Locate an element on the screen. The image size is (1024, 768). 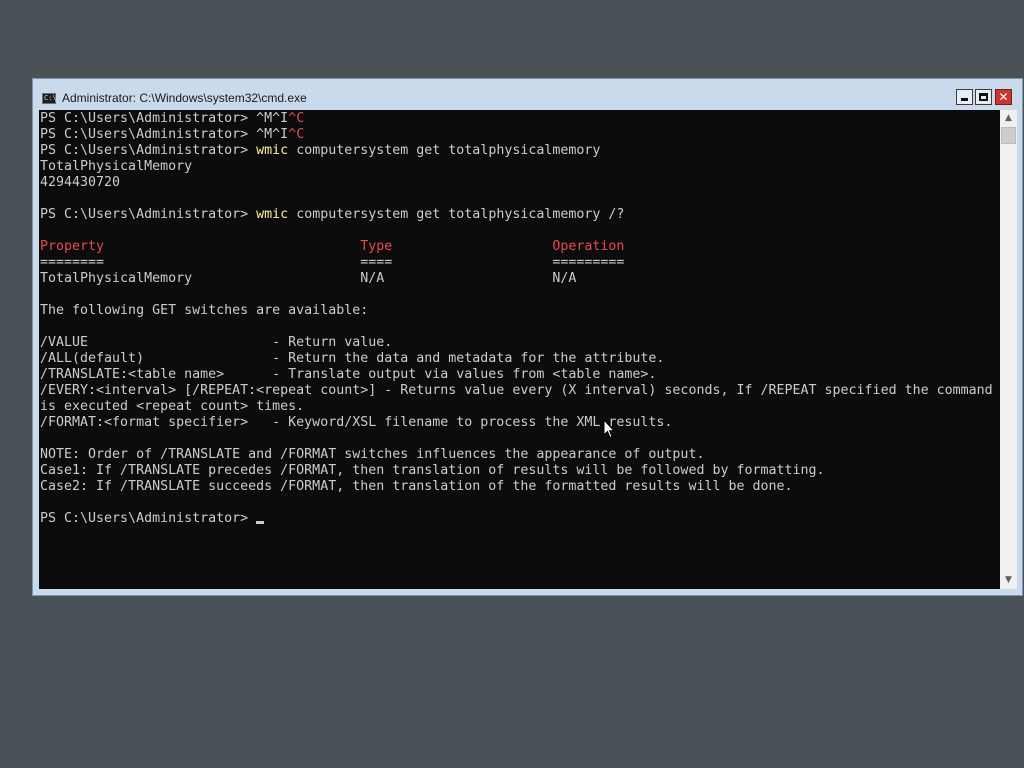
scrollbar-thumb is located at coordinates (1008, 135).